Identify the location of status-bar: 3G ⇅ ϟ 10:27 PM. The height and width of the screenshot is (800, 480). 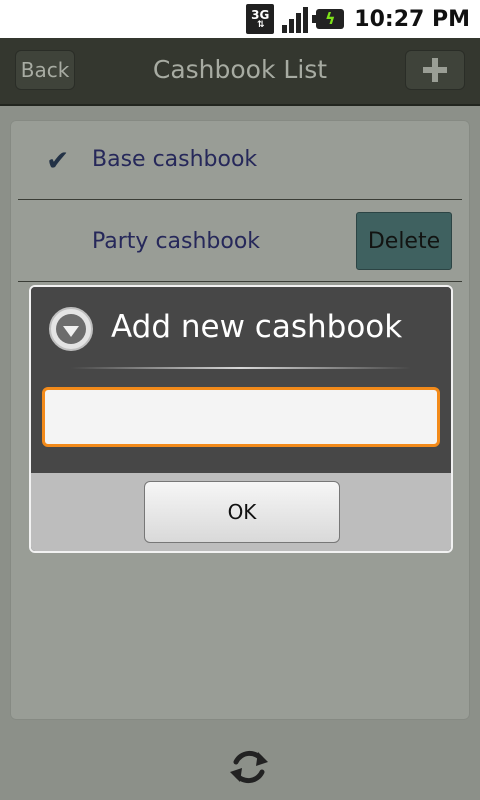
(240, 19).